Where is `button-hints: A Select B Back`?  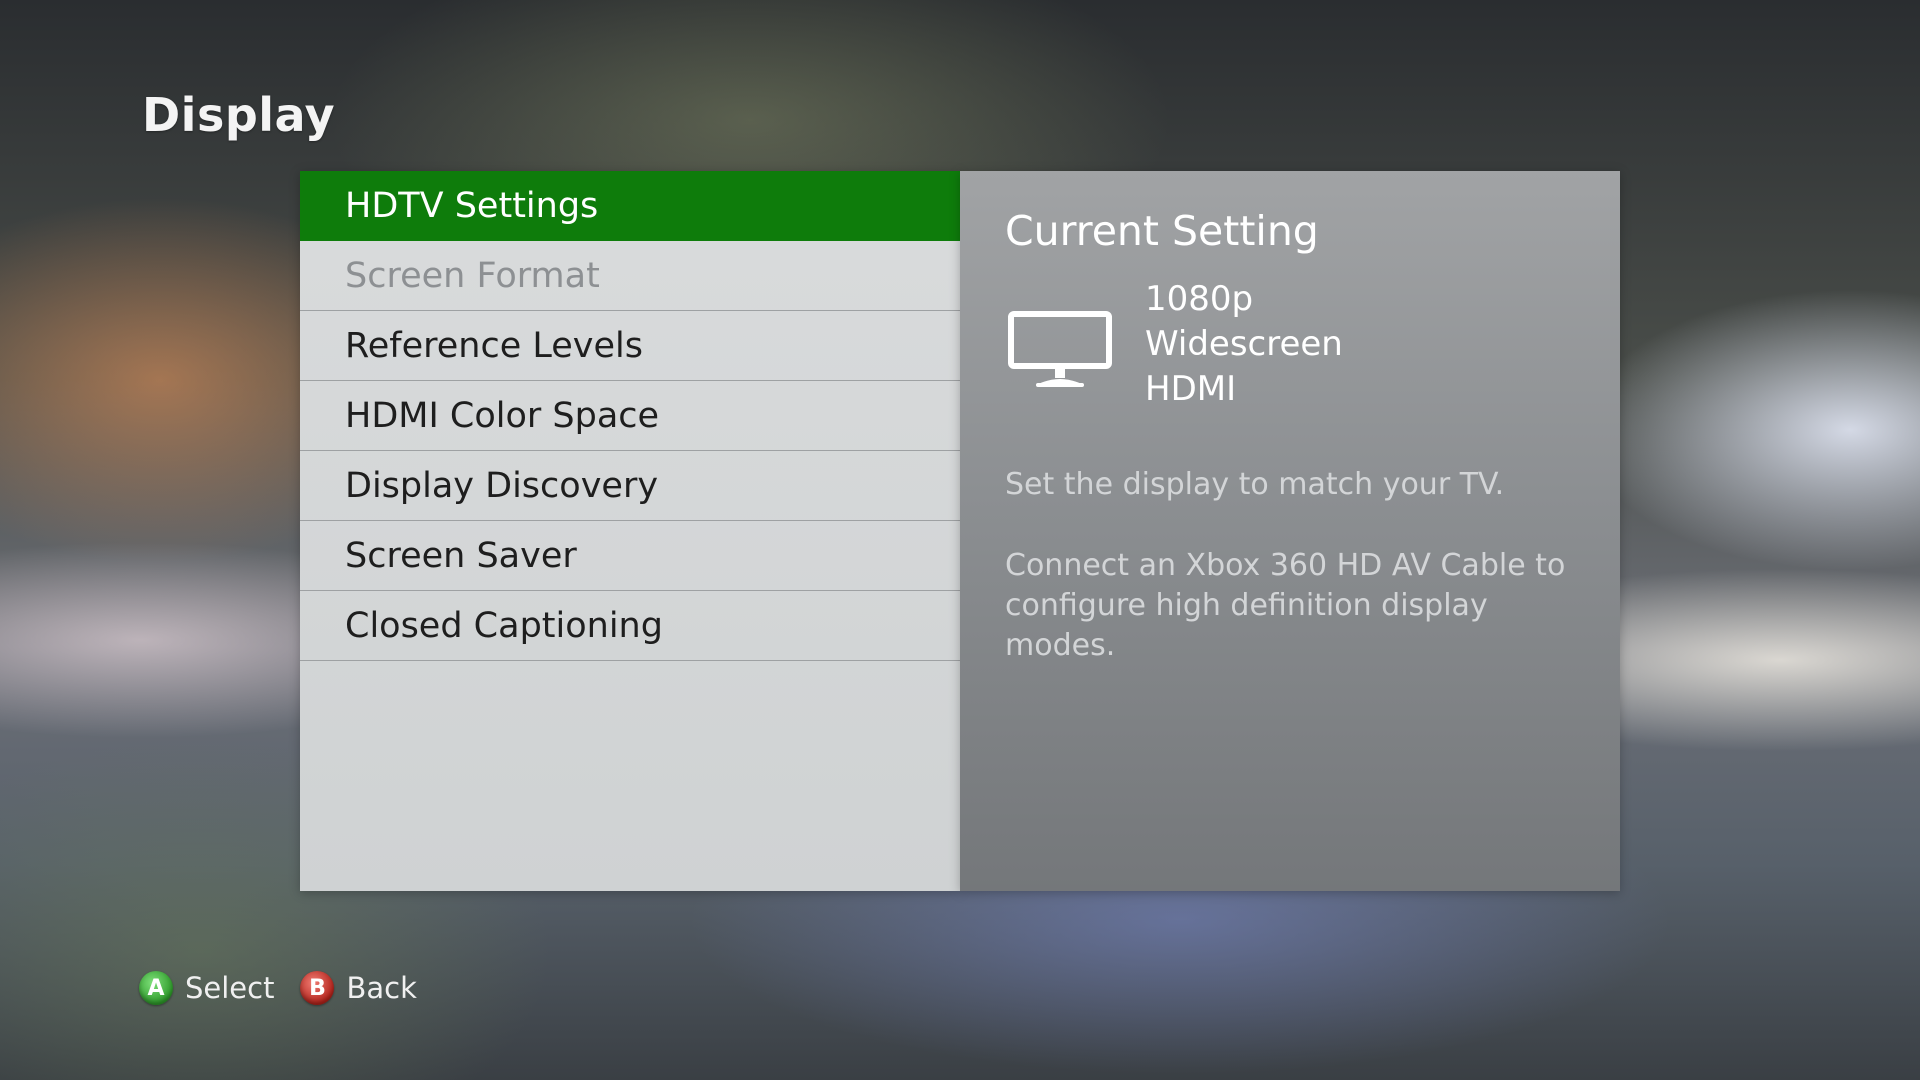
button-hints: A Select B Back is located at coordinates (291, 988).